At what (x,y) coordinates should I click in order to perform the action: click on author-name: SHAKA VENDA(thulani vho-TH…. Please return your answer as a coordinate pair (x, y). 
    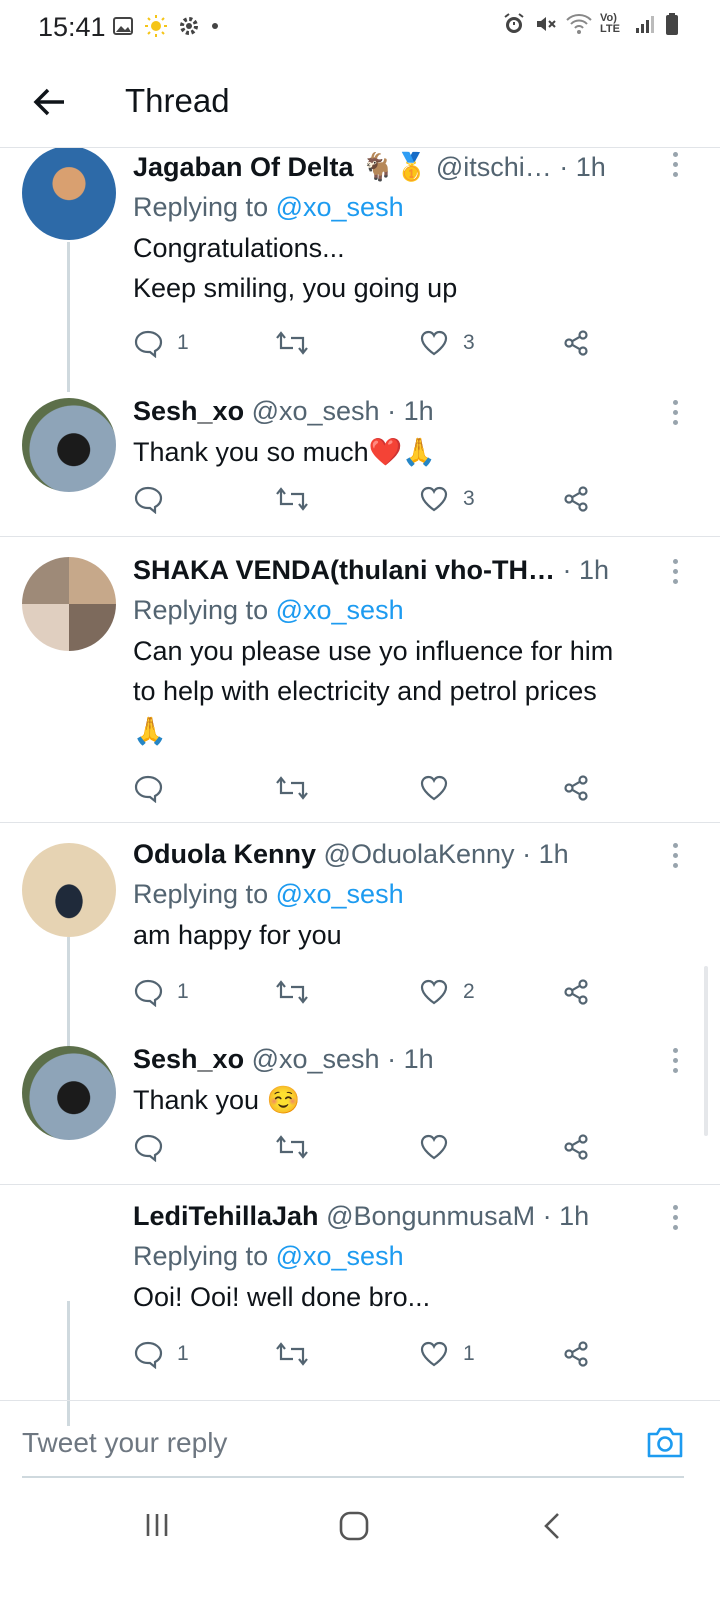
    Looking at the image, I should click on (344, 570).